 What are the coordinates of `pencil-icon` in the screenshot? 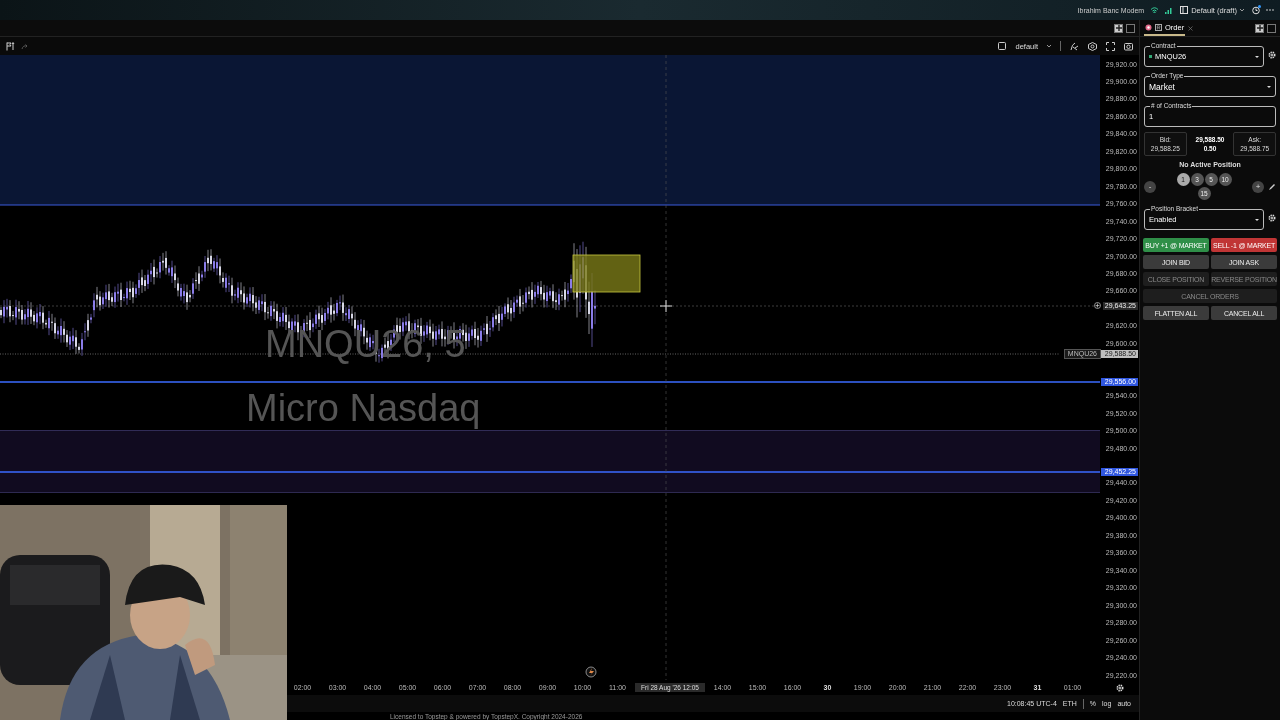 It's located at (1272, 186).